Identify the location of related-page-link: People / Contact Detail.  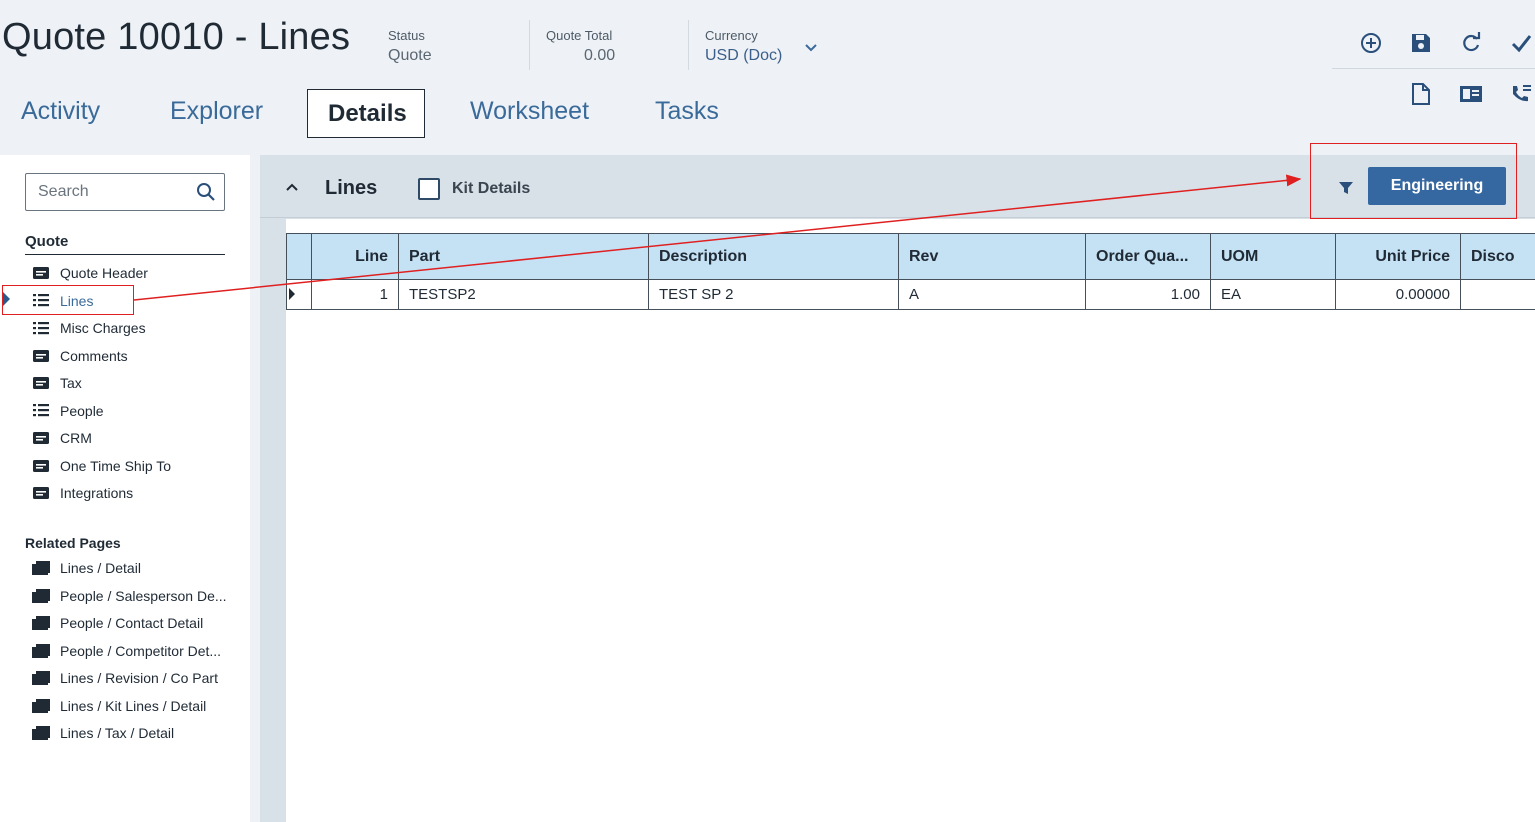
(117, 623).